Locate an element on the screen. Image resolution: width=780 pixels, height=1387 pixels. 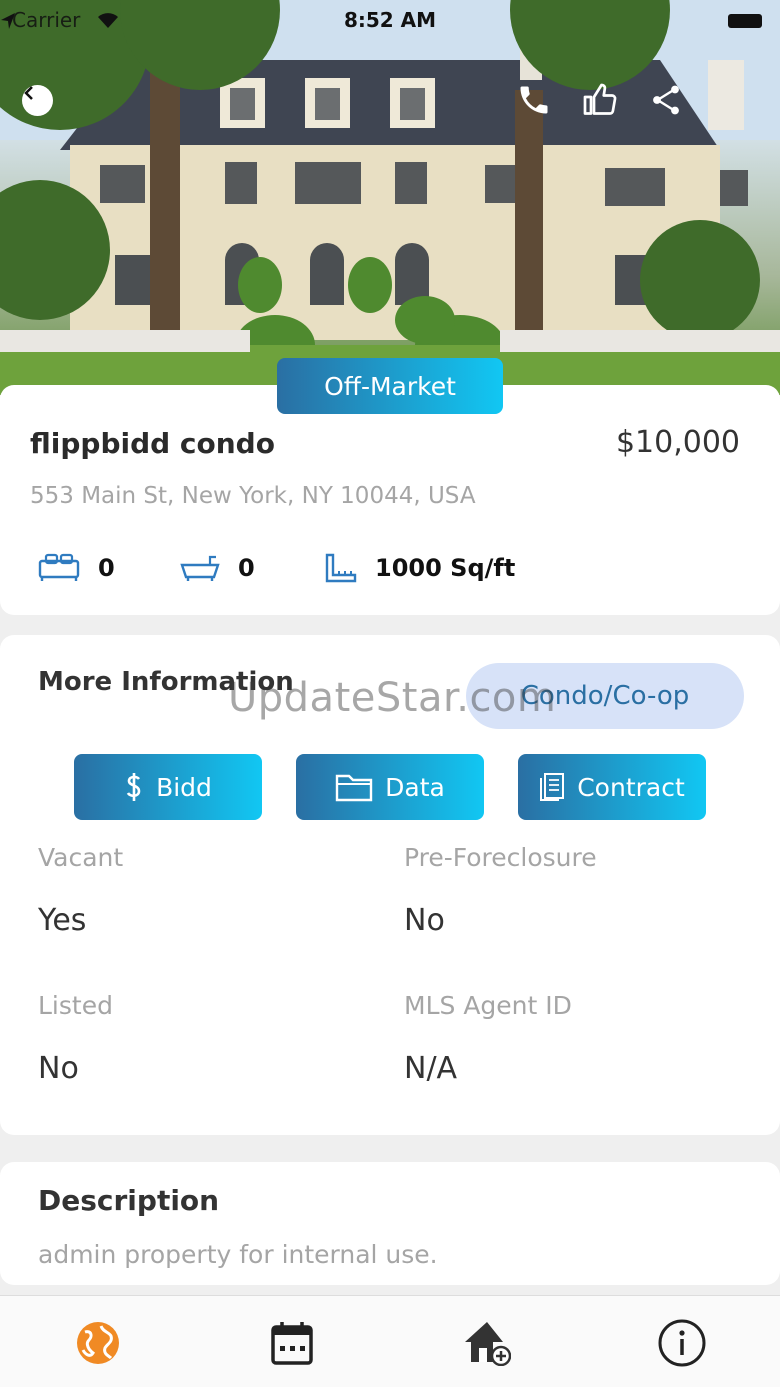
bathrooms-spec: 0 is located at coordinates (217, 568).